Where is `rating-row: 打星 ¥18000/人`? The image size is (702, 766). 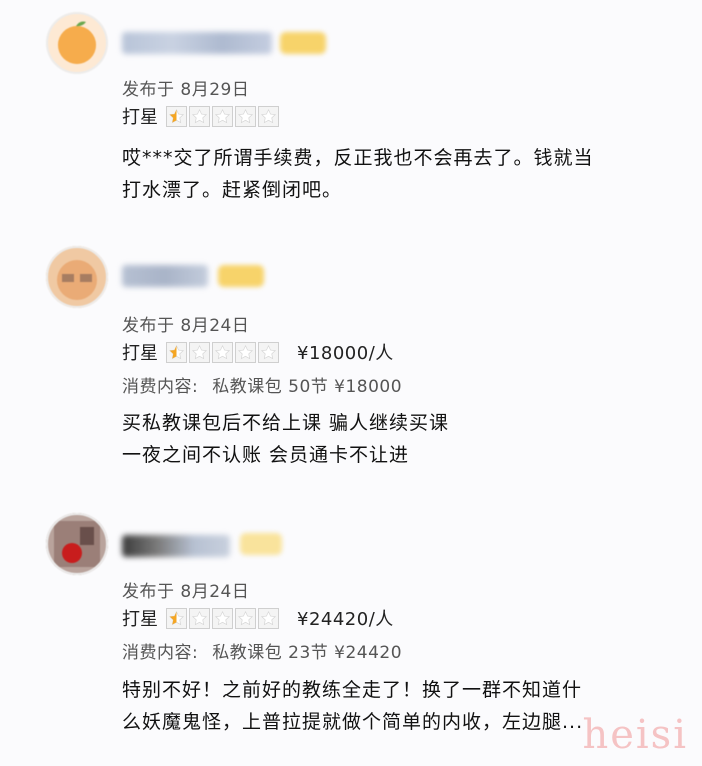
rating-row: 打星 ¥18000/人 is located at coordinates (258, 352).